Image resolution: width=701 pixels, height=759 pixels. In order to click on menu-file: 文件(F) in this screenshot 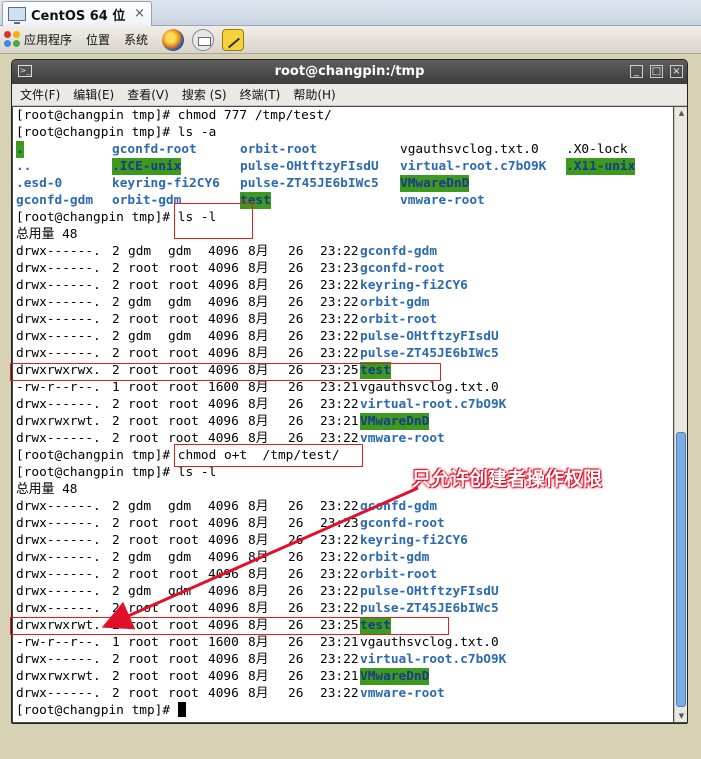, I will do `click(40, 94)`.